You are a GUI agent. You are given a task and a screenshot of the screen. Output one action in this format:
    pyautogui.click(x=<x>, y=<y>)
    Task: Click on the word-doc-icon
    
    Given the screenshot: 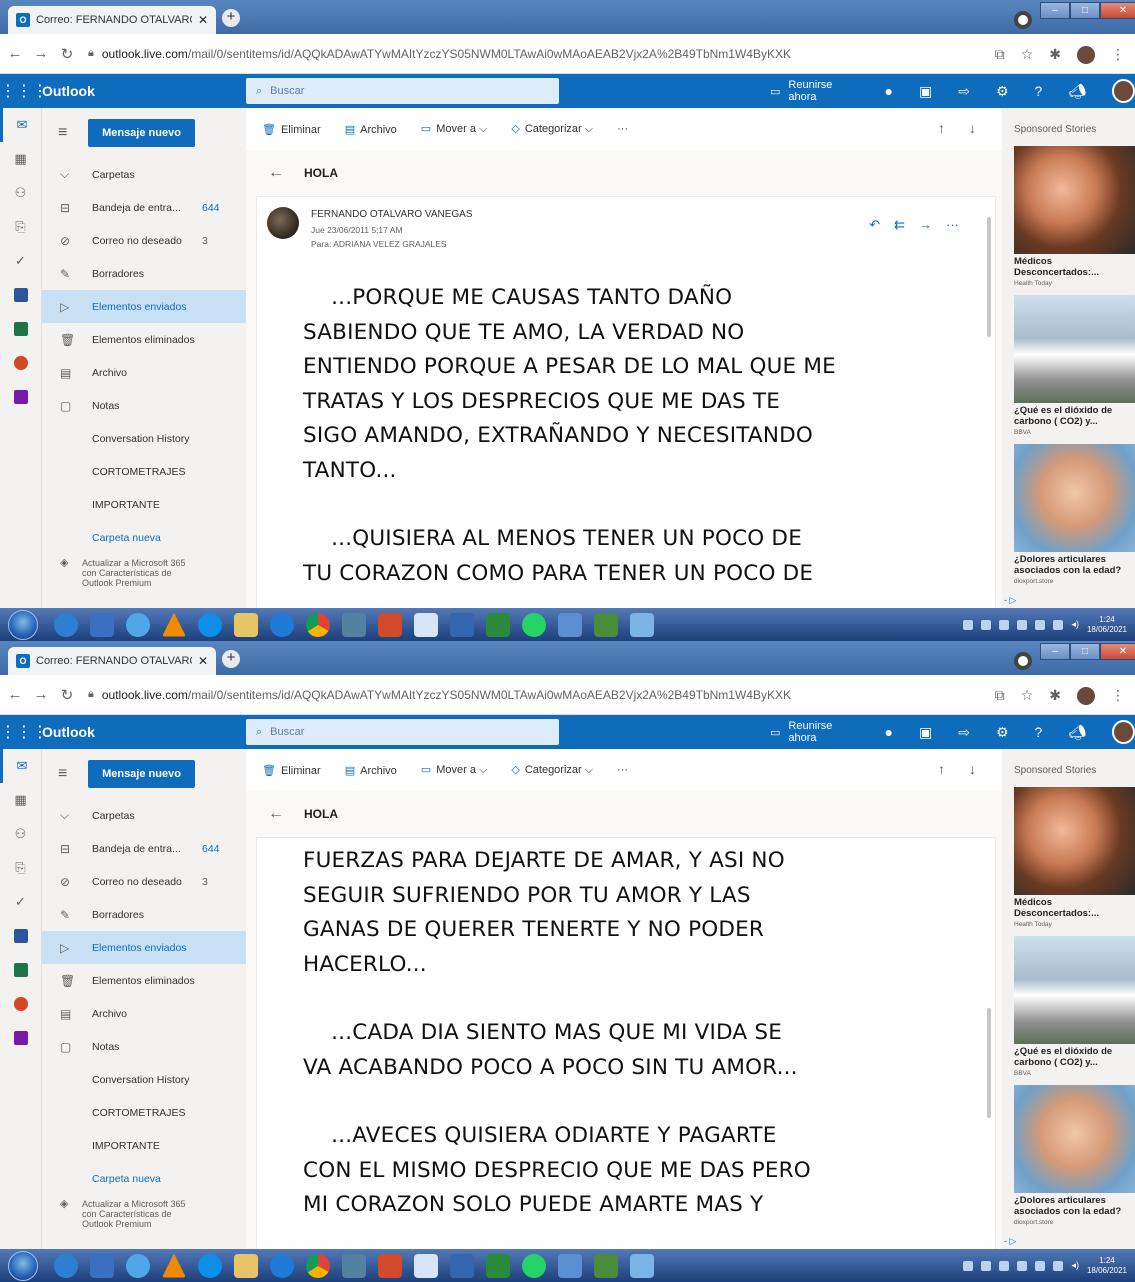 What is the action you would take?
    pyautogui.click(x=426, y=624)
    